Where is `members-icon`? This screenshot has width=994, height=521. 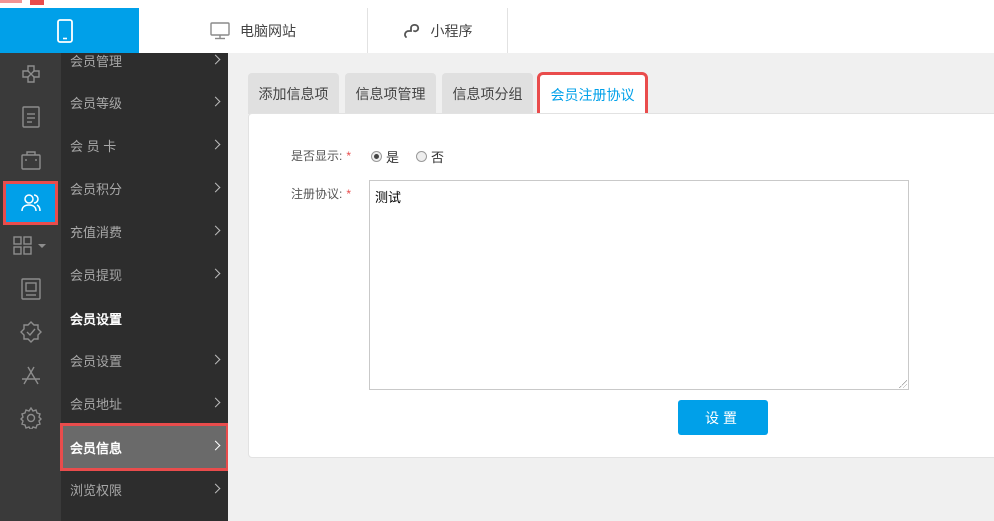 members-icon is located at coordinates (30, 203).